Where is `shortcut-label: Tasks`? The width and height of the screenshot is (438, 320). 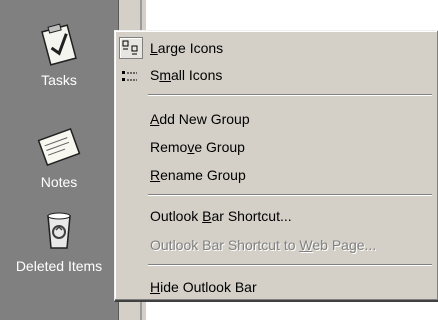
shortcut-label: Tasks is located at coordinates (59, 80).